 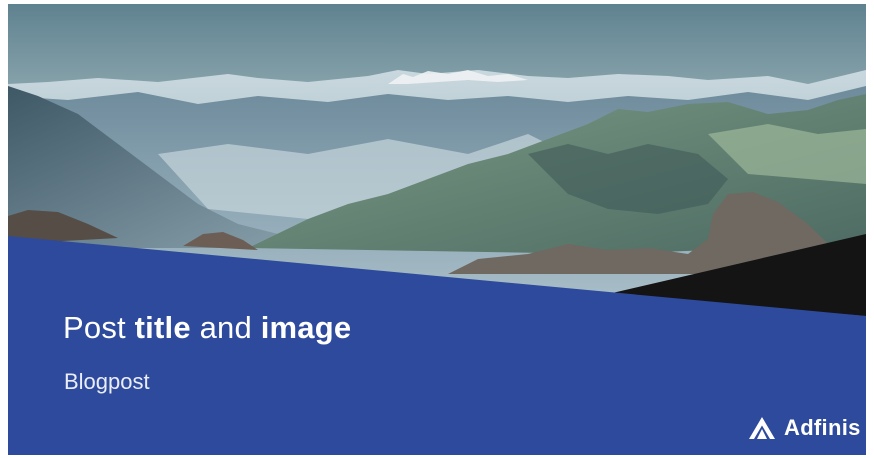 What do you see at coordinates (762, 428) in the screenshot?
I see `adfinis-logo-icon` at bounding box center [762, 428].